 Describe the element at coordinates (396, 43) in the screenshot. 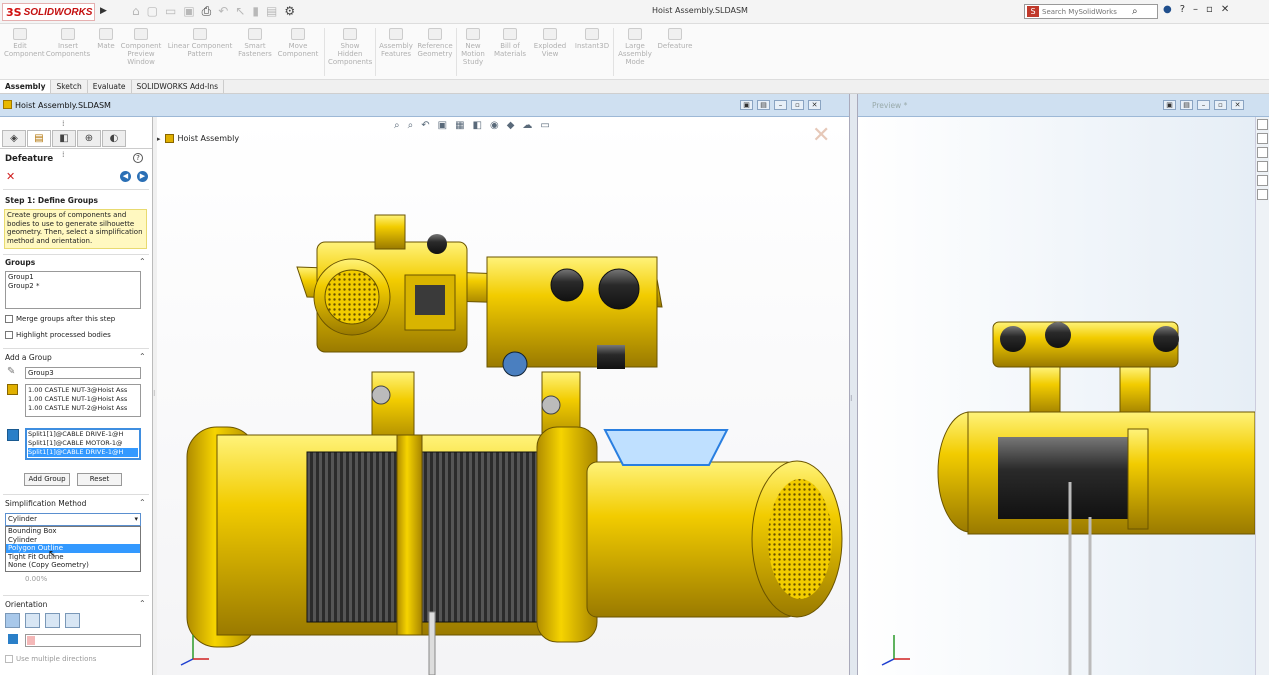

I see `assembly-features-button: Assembly Features` at that location.